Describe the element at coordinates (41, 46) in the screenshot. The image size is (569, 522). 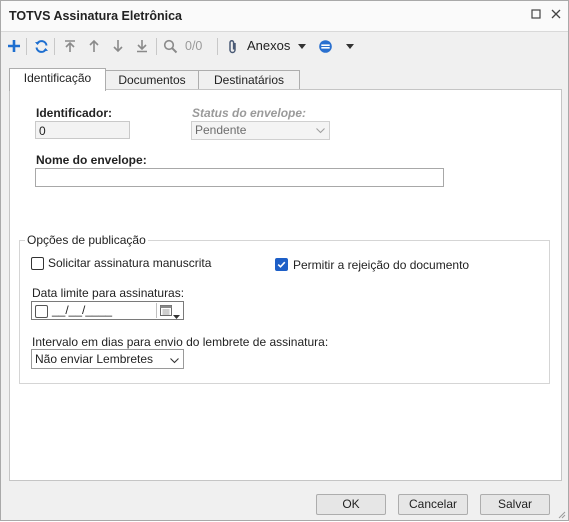
I see `refresh-icon` at that location.